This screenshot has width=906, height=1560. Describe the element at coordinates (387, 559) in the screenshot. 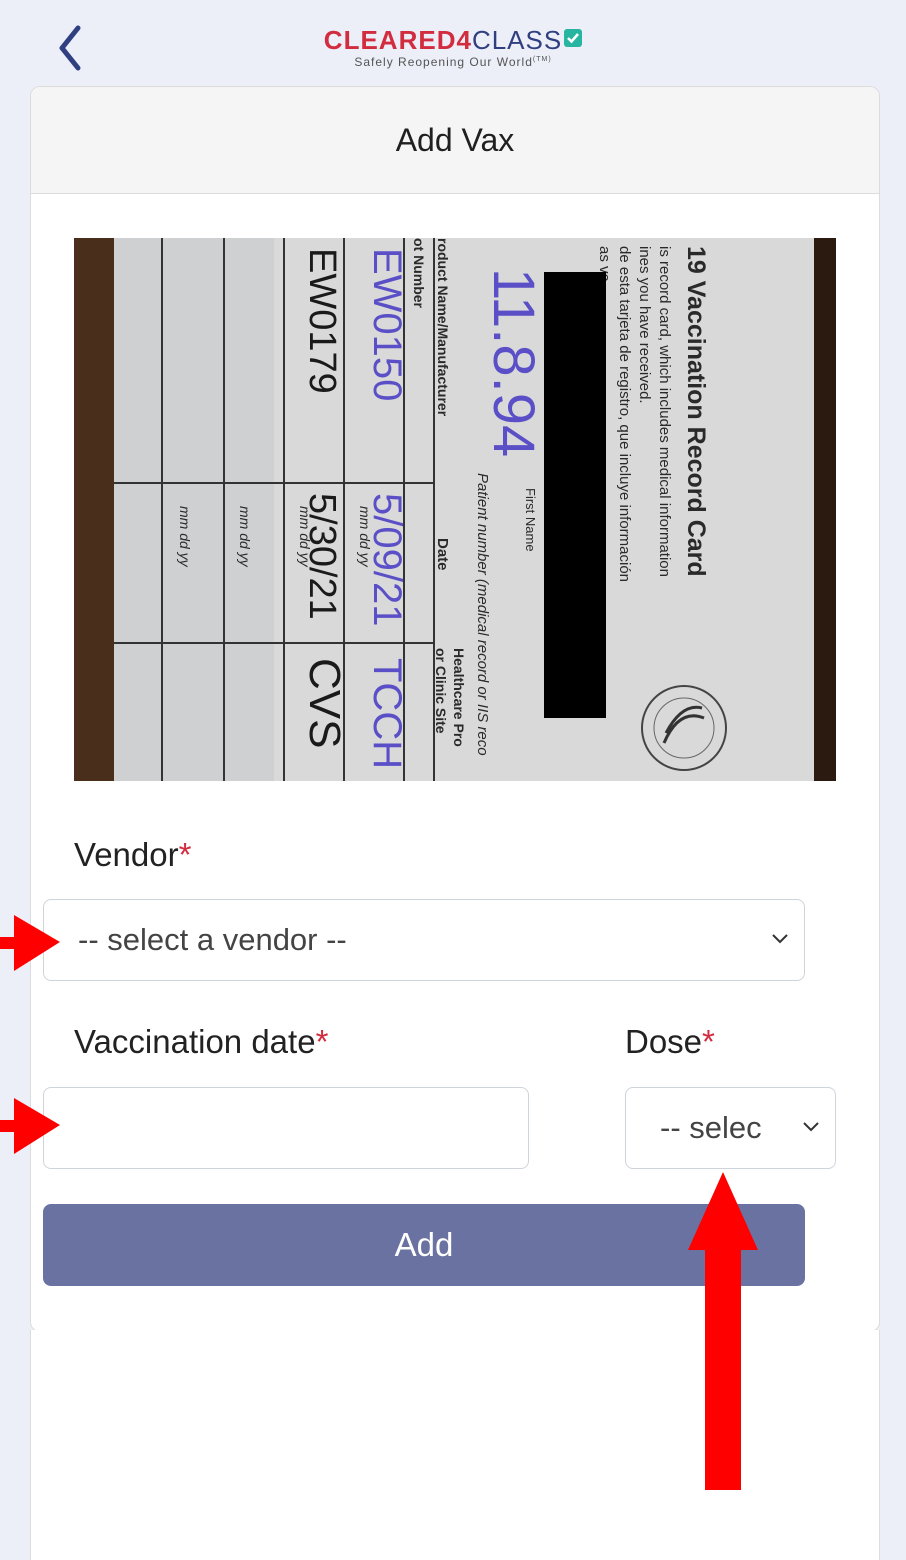

I see `handwritten-date-1: 5/09/21` at that location.